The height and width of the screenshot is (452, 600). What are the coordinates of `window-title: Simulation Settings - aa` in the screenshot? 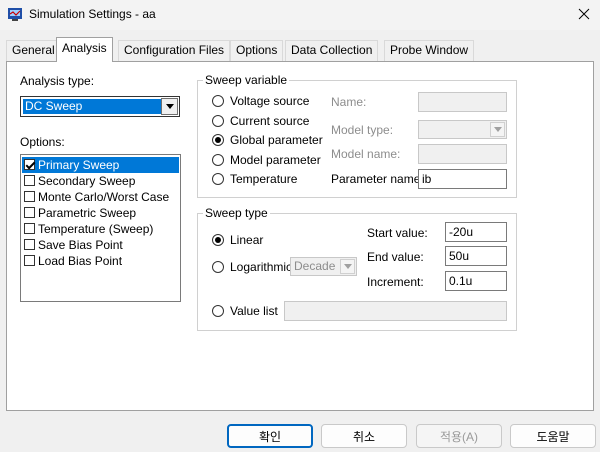 It's located at (92, 14).